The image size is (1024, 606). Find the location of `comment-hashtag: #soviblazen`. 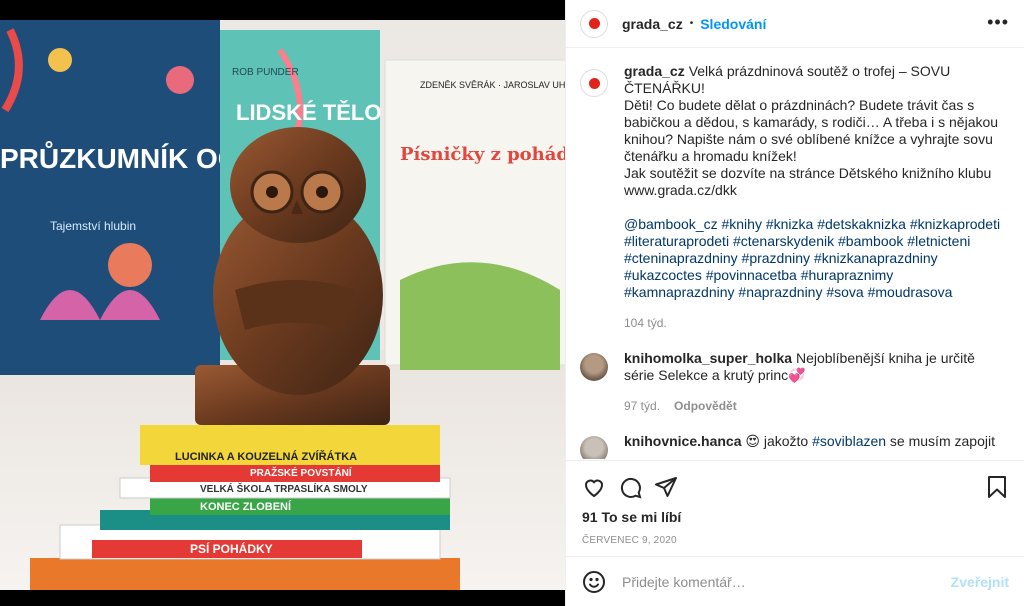

comment-hashtag: #soviblazen is located at coordinates (849, 441).